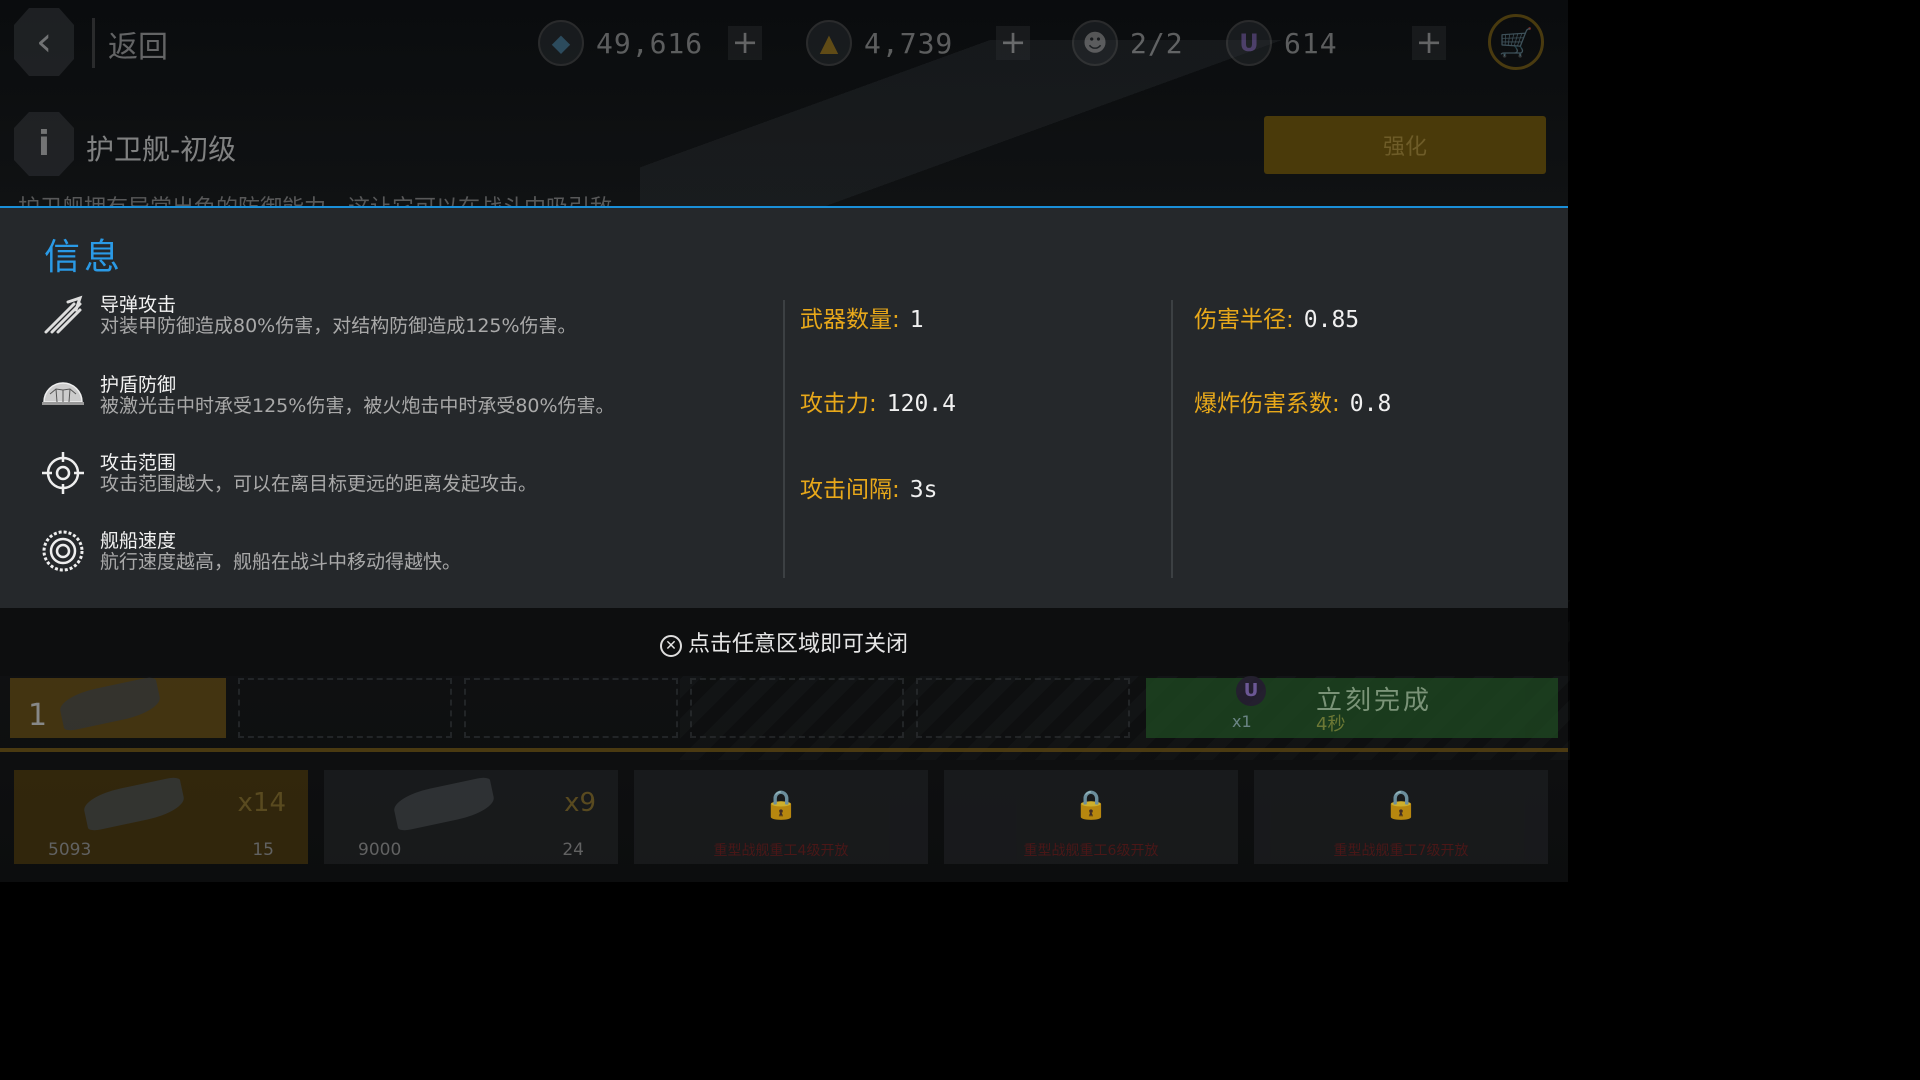 This screenshot has height=1080, width=1920. Describe the element at coordinates (580, 803) in the screenshot. I see `ship-card-multiplier: x9` at that location.